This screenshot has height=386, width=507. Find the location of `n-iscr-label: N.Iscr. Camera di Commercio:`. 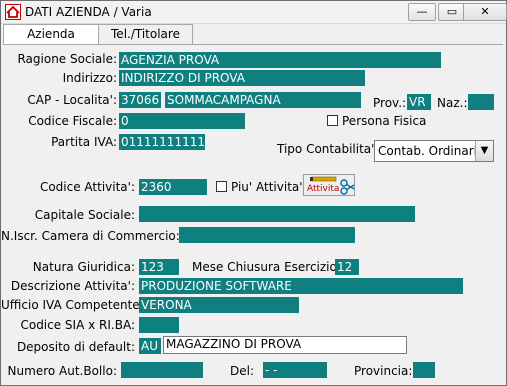

n-iscr-label: N.Iscr. Camera di Commercio: is located at coordinates (90, 236).